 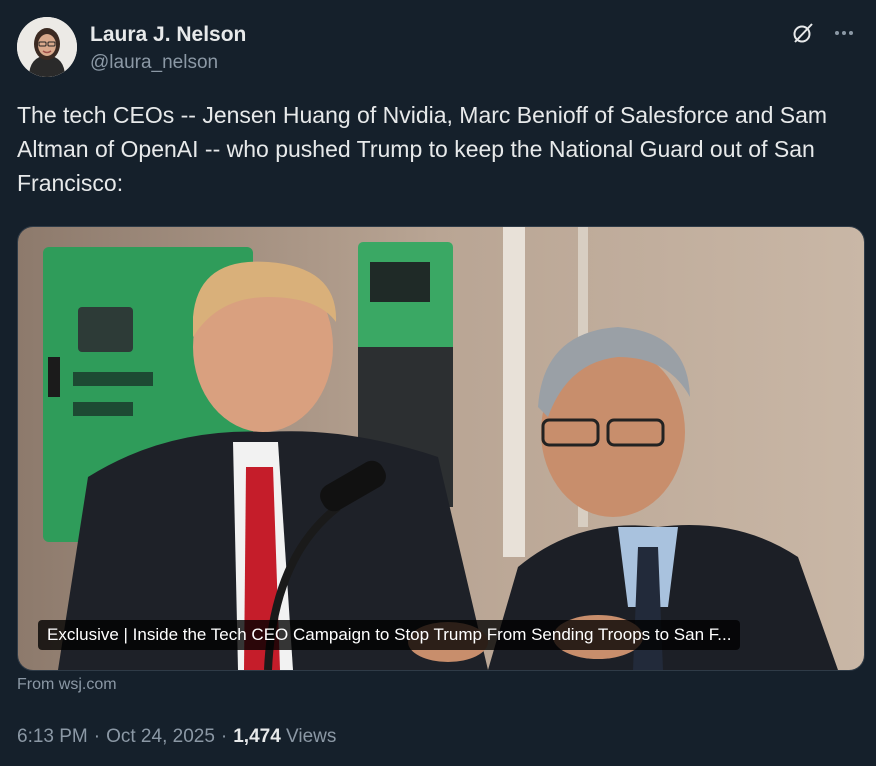 What do you see at coordinates (168, 49) in the screenshot?
I see `author-names: Laura J. Nelson @laura_nelson` at bounding box center [168, 49].